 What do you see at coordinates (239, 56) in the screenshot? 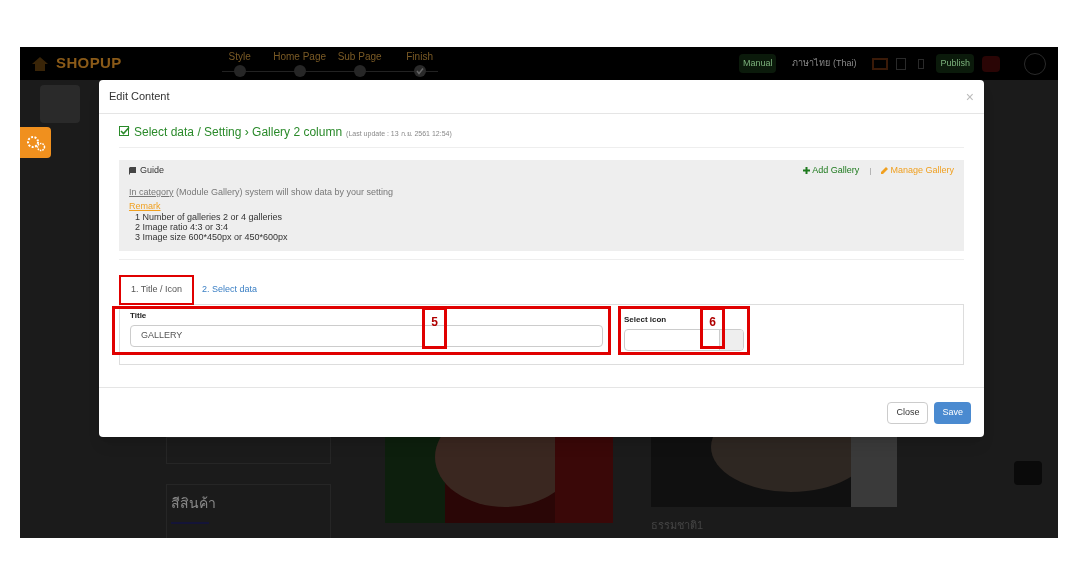
I see `step-label: Style` at bounding box center [239, 56].